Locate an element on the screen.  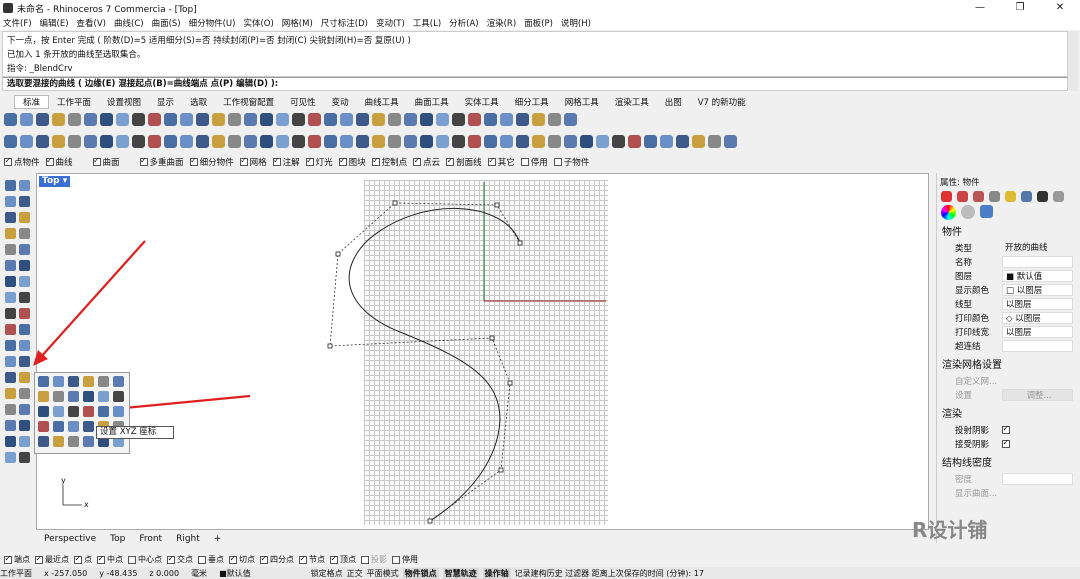
tab-top: Top is located at coordinates (117, 539).